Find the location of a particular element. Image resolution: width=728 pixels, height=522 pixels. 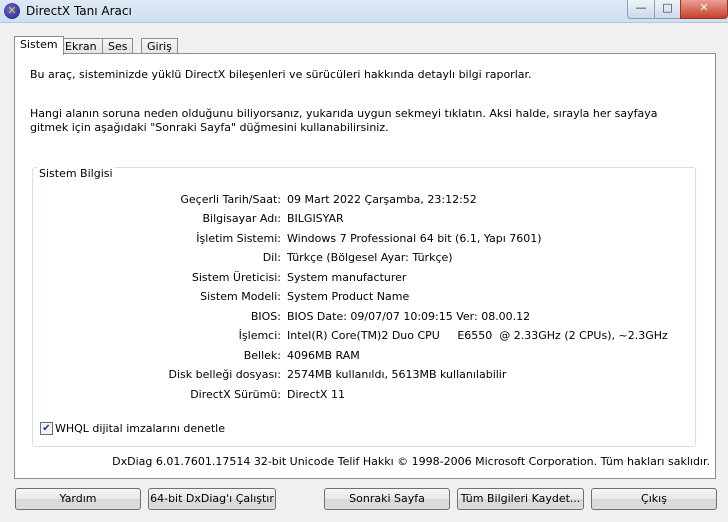

field-label: İşletim Sistemi: is located at coordinates (238, 238).